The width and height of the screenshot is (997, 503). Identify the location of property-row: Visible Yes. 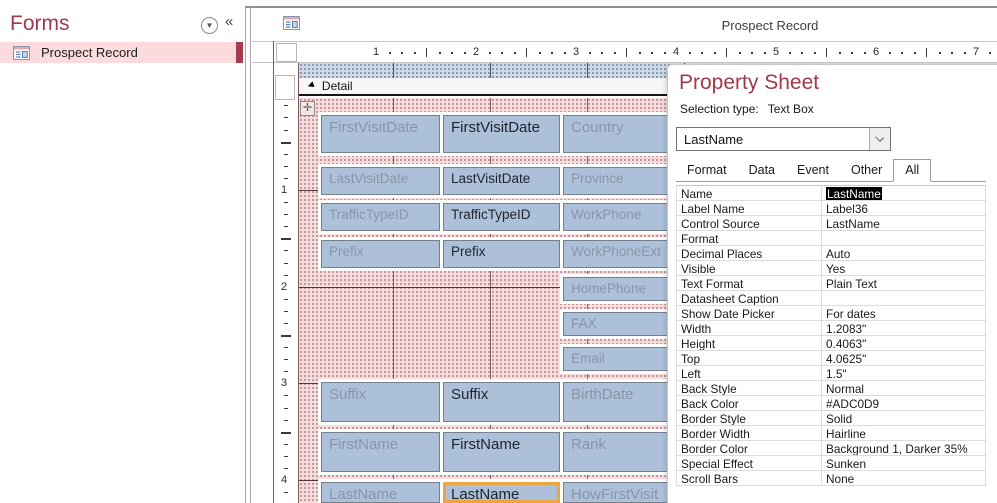
(831, 268).